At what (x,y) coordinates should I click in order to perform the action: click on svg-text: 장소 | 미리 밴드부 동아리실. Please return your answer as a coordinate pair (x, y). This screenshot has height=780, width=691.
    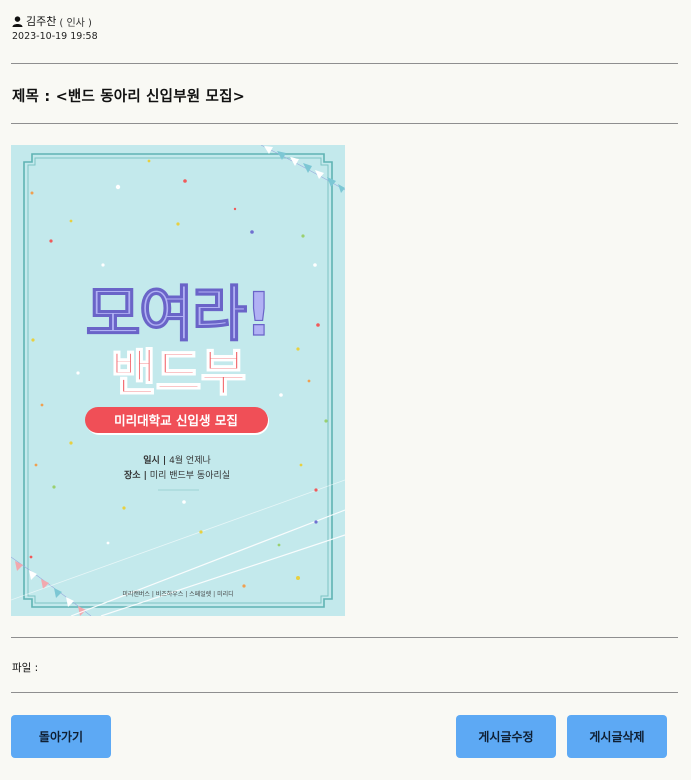
    Looking at the image, I should click on (177, 475).